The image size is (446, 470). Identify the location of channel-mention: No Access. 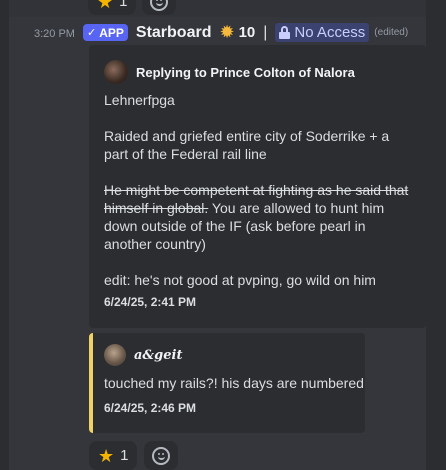
(322, 32).